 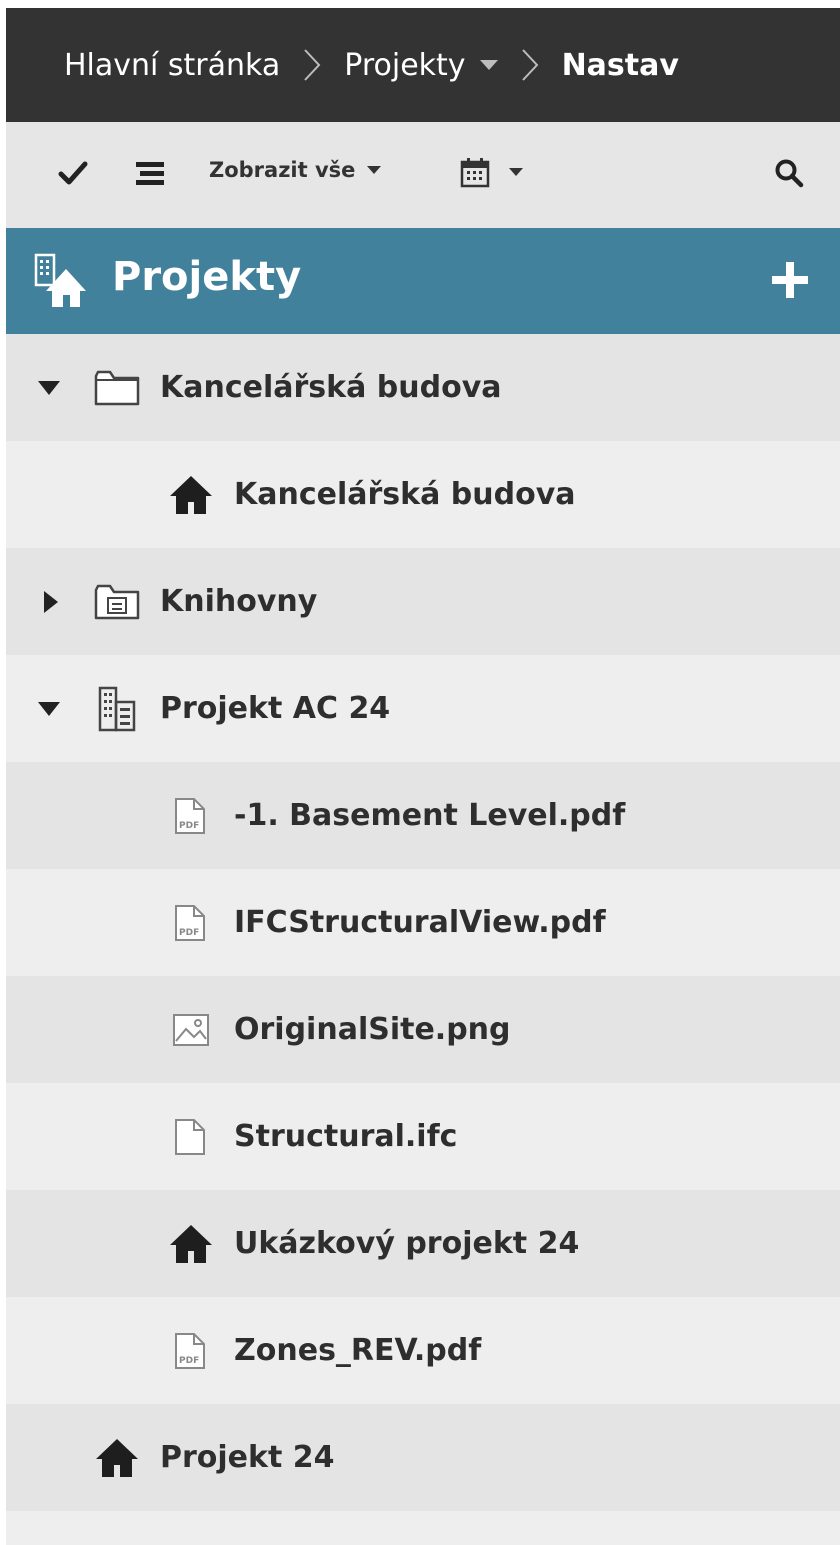 I want to click on tree-item-label: -1. Basement Level.pdf, so click(x=430, y=815).